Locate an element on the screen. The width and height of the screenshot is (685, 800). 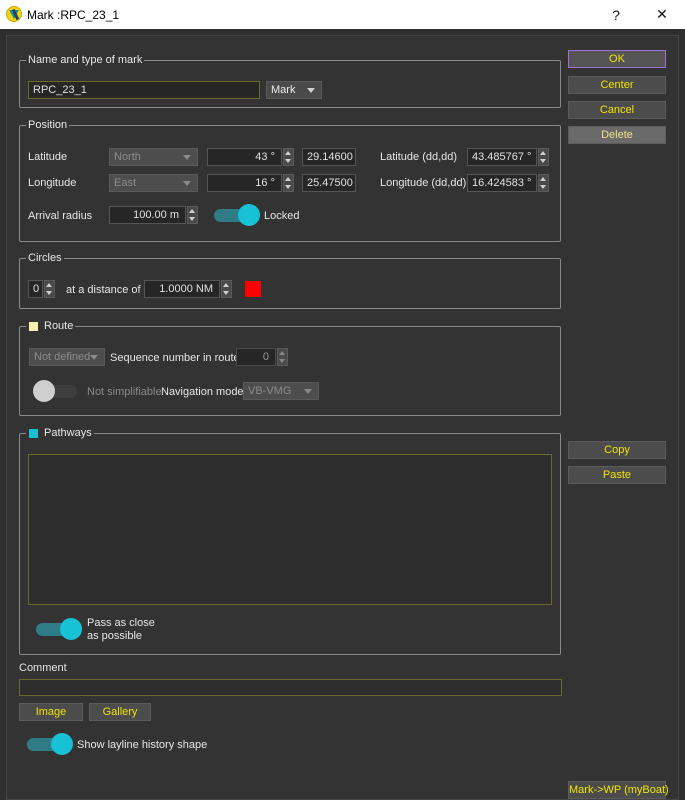
longitude-degrees-spinner is located at coordinates (288, 183).